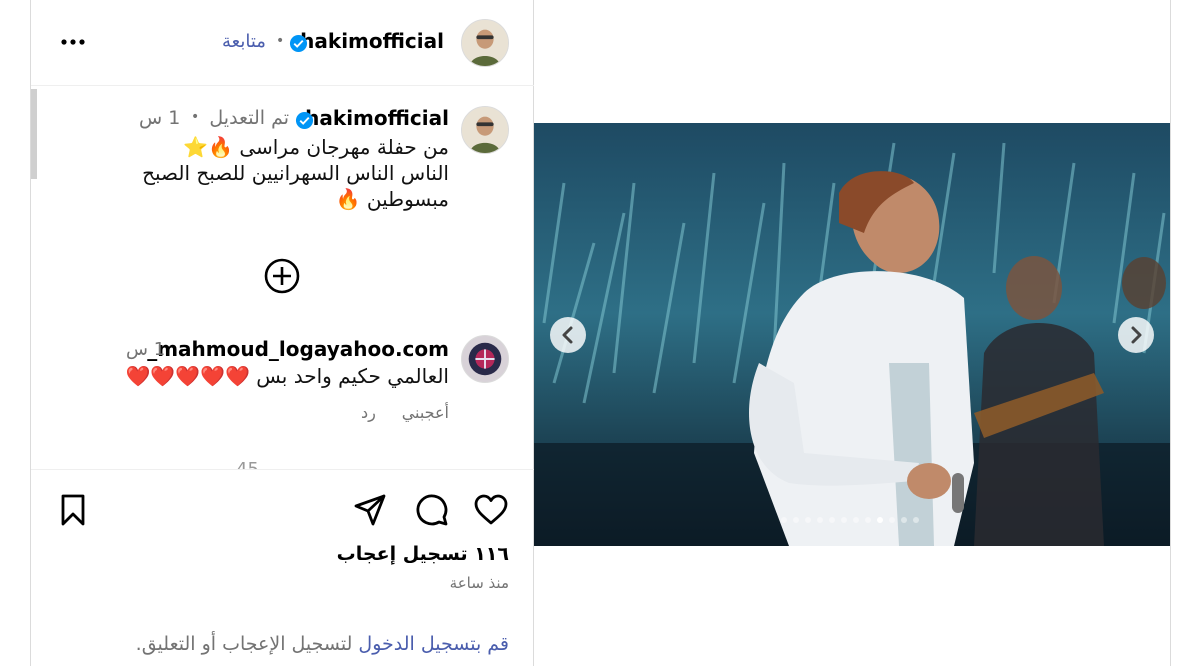 This screenshot has height=666, width=1200. What do you see at coordinates (316, 147) in the screenshot?
I see `caption-line: من حفلة مهرجان مراسى 🔥⭐` at bounding box center [316, 147].